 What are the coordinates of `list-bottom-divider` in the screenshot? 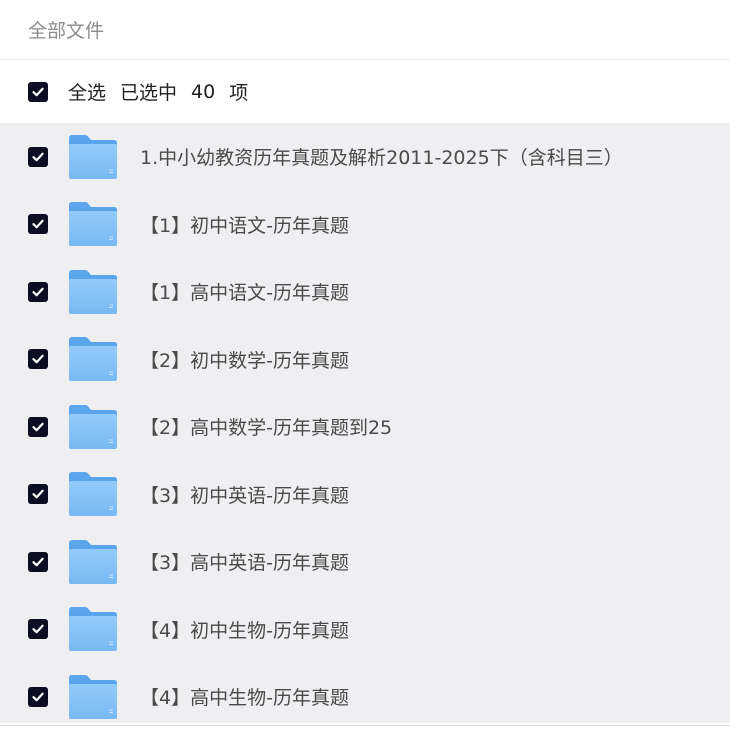 It's located at (365, 725).